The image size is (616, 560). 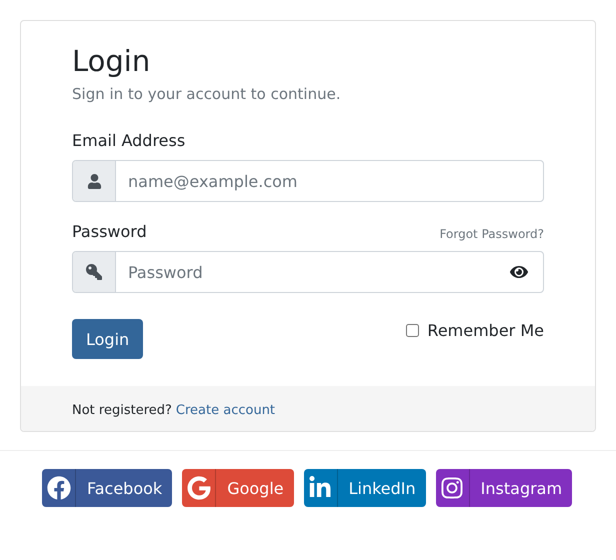 I want to click on social-login-button: Google, so click(x=238, y=488).